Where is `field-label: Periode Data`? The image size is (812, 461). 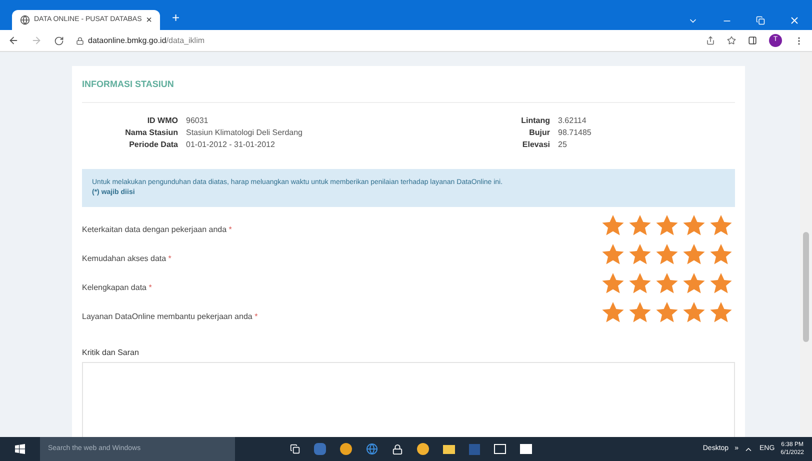
field-label: Periode Data is located at coordinates (153, 144).